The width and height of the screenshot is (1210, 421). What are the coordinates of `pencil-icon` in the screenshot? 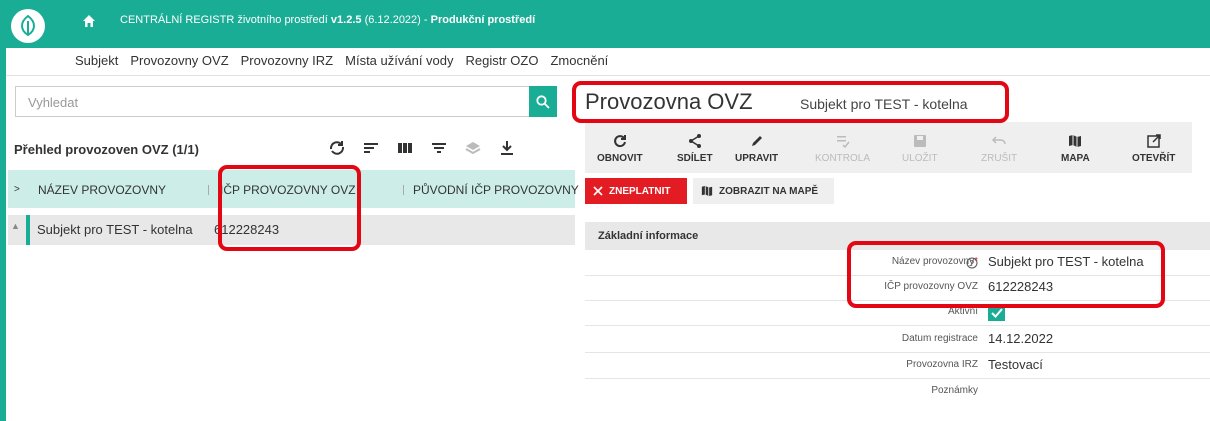 It's located at (756, 140).